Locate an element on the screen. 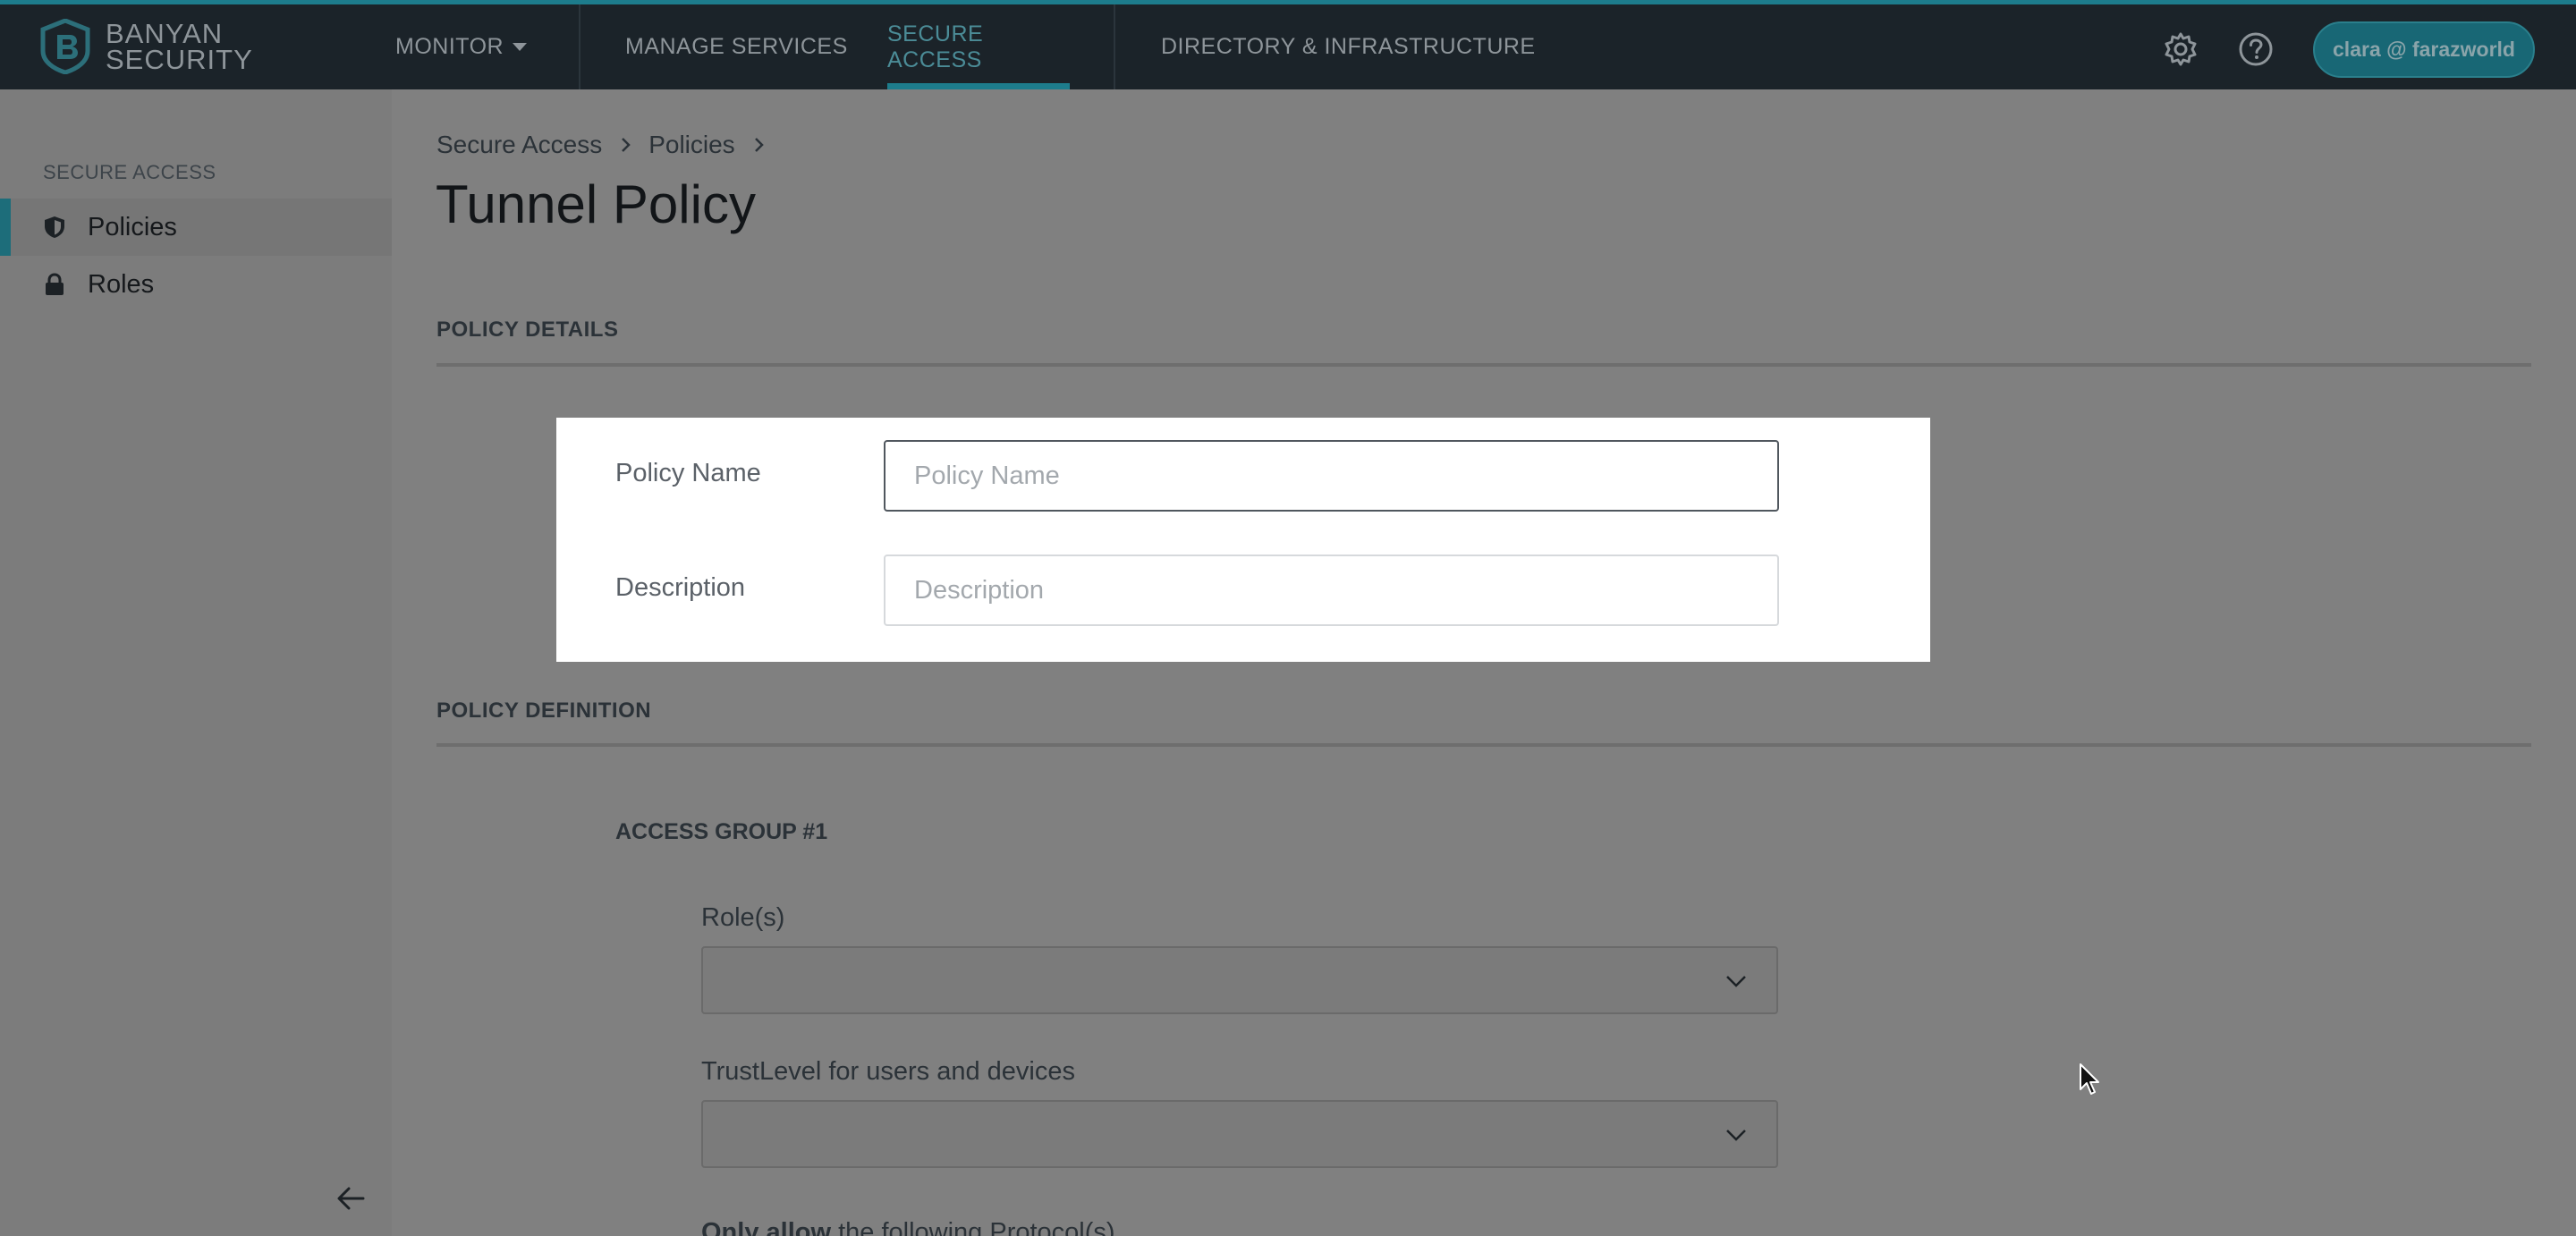 The height and width of the screenshot is (1236, 2576). protocols-label-rest: the following Protocol(s) is located at coordinates (973, 1227).